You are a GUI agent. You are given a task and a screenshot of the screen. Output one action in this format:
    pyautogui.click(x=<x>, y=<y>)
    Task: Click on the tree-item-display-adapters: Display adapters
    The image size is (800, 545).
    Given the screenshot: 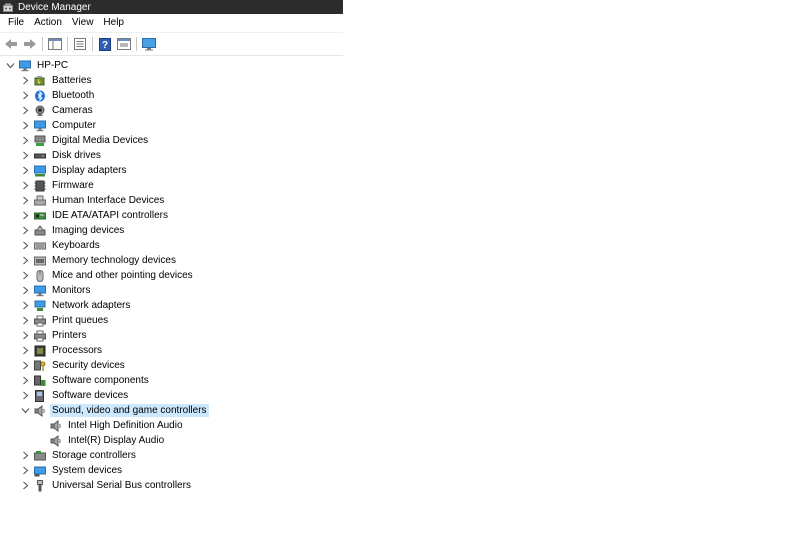 What is the action you would take?
    pyautogui.click(x=64, y=170)
    